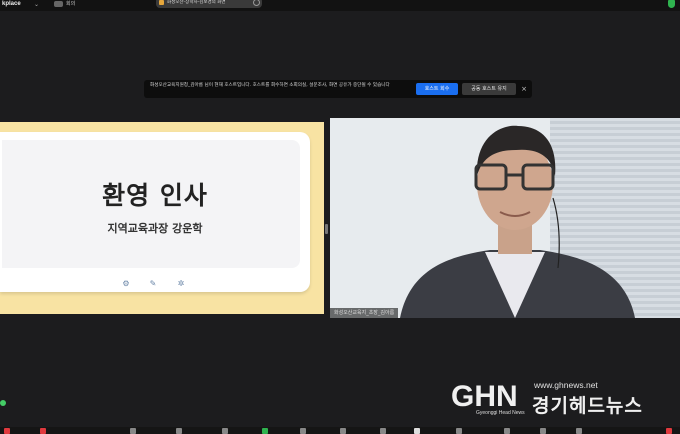 The width and height of the screenshot is (680, 434). Describe the element at coordinates (161, 2) in the screenshot. I see `share-status-icon` at that location.